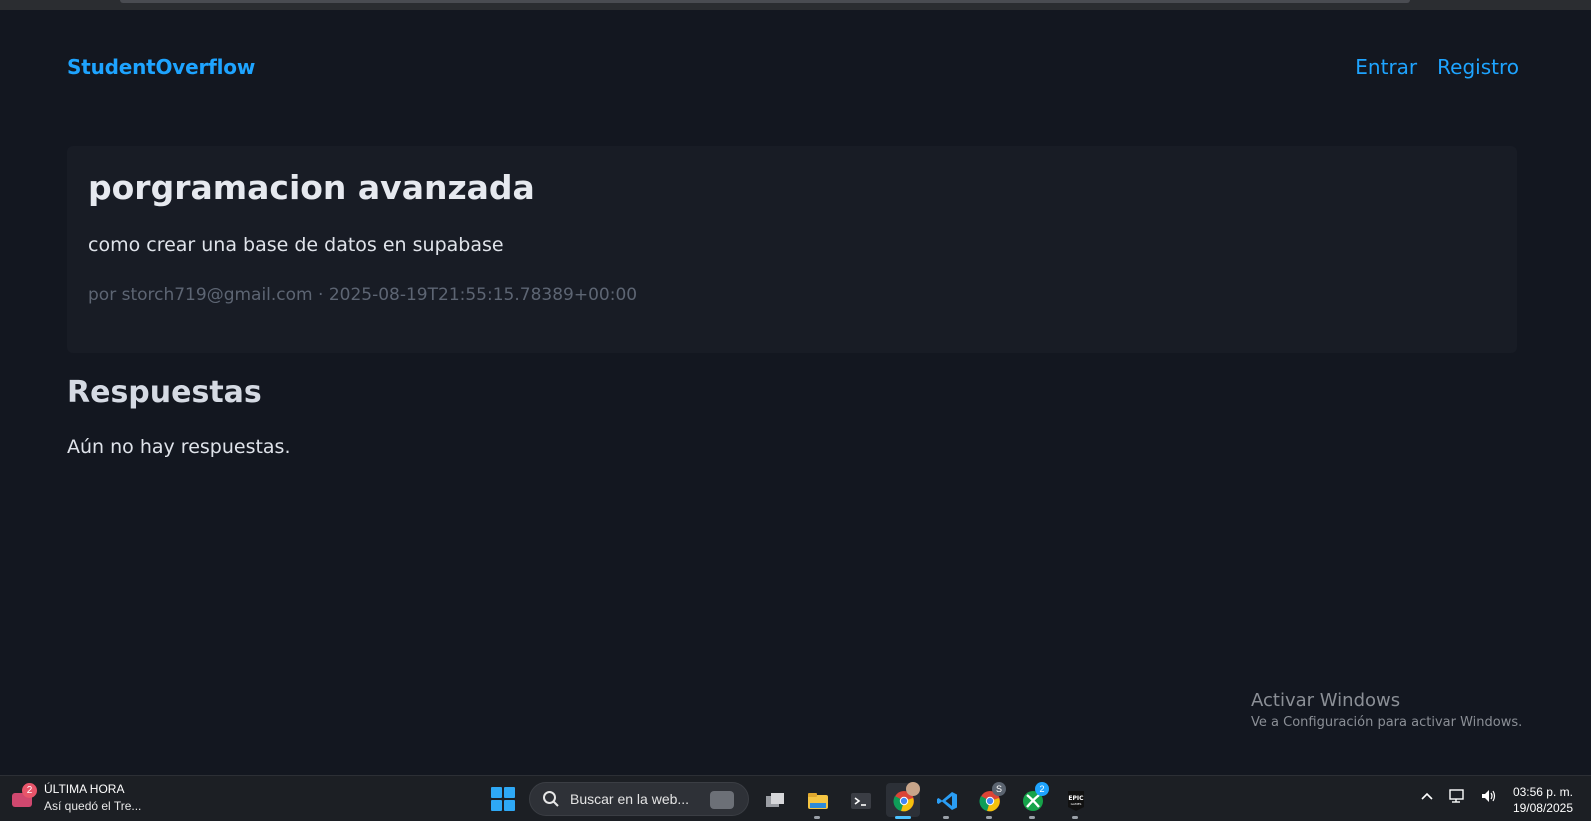  I want to click on network-icon, so click(1457, 796).